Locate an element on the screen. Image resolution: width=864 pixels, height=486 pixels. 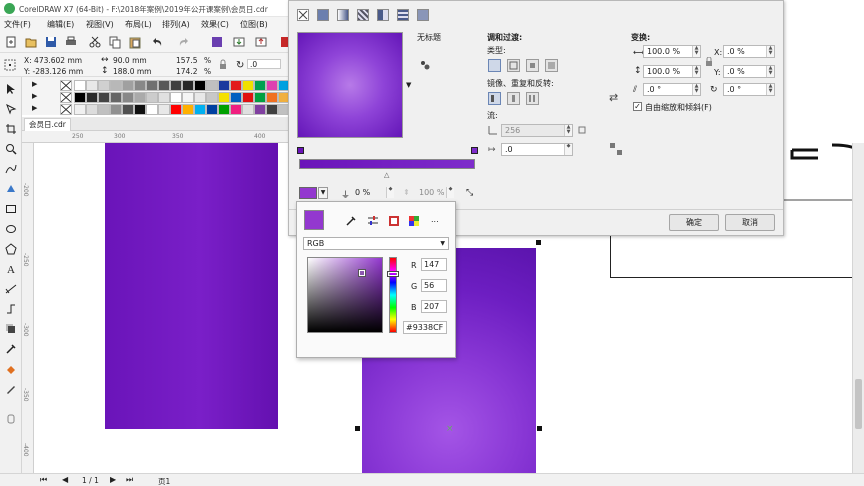
fill-height-spinner: ▲ ▼ is located at coordinates (696, 71).